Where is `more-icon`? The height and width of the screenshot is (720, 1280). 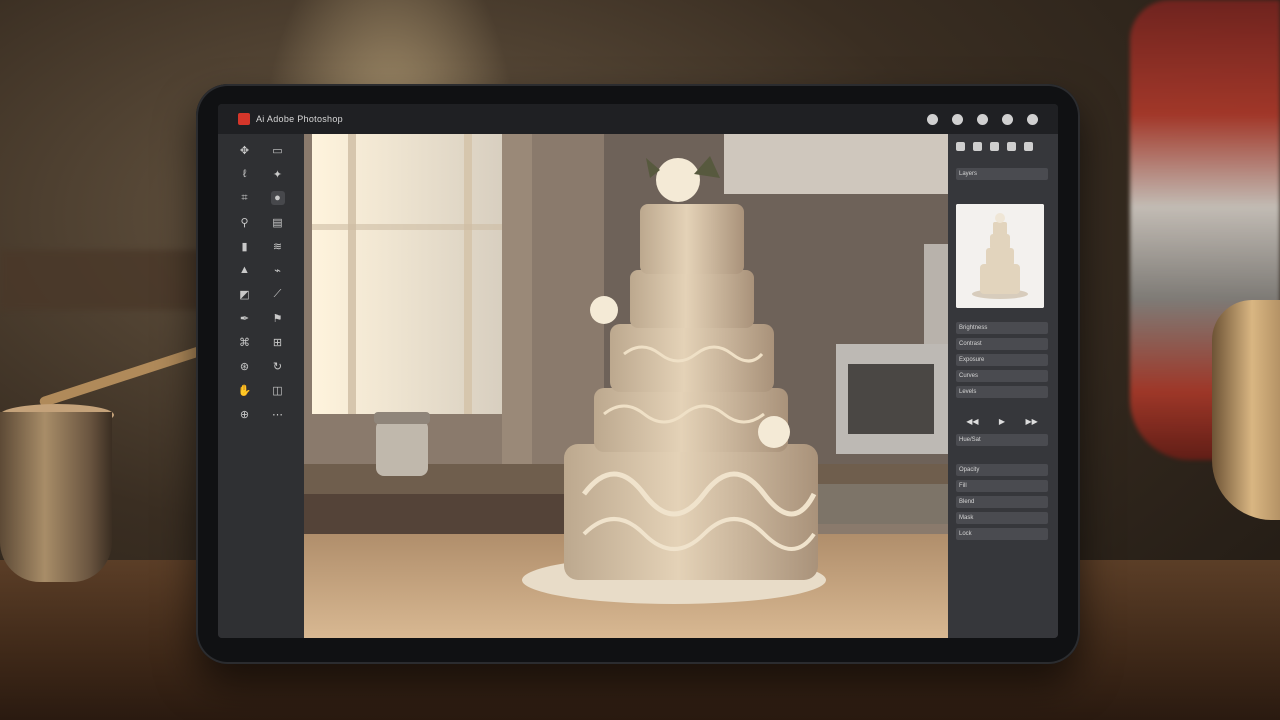
more-icon is located at coordinates (1028, 146).